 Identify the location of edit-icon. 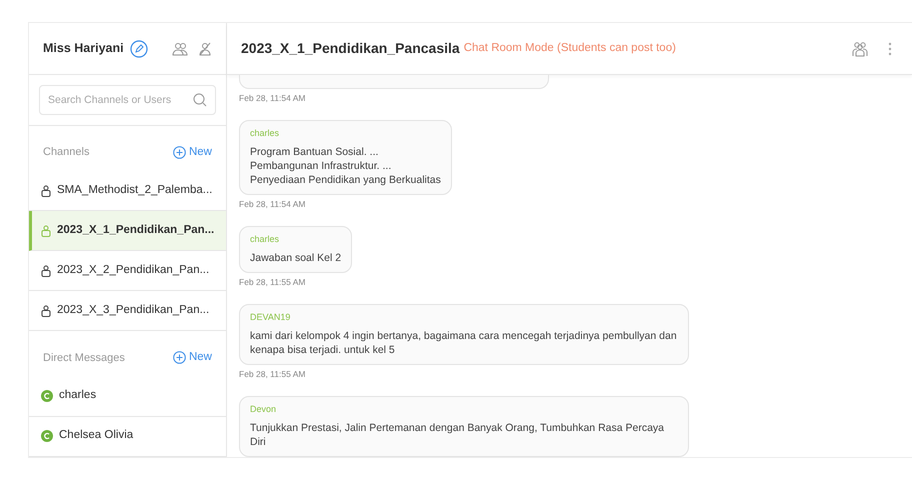
(139, 49).